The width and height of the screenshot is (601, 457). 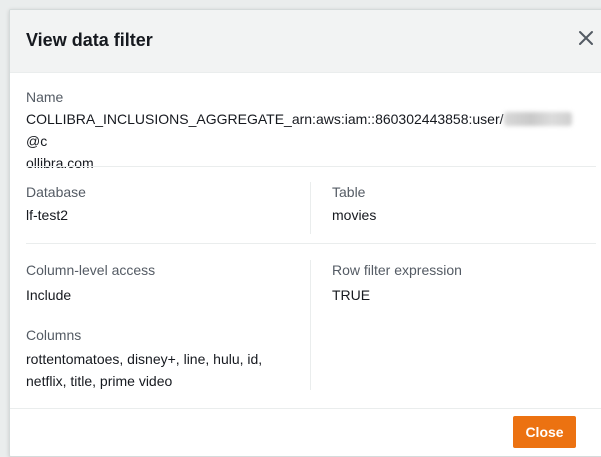 I want to click on table-label: Table, so click(x=349, y=192).